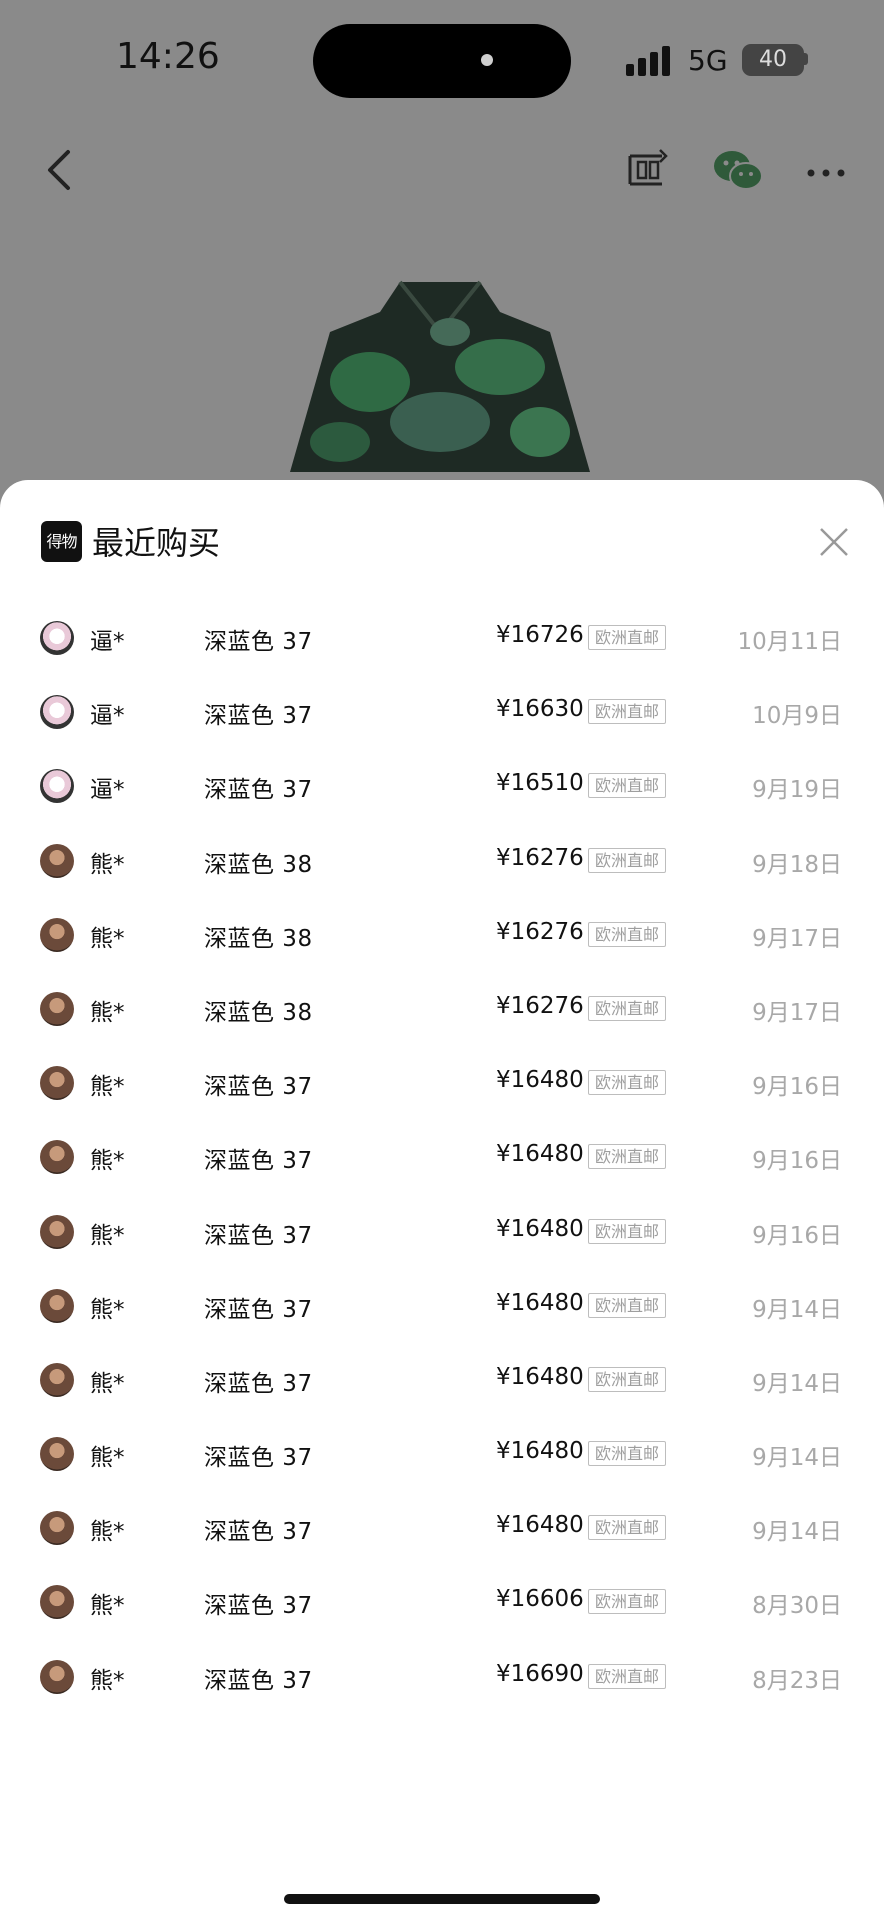 This screenshot has height=1920, width=884. What do you see at coordinates (442, 787) in the screenshot?
I see `purchase-row: 逼* 深蓝色 37 ¥16510 欧洲直邮 9月19日` at bounding box center [442, 787].